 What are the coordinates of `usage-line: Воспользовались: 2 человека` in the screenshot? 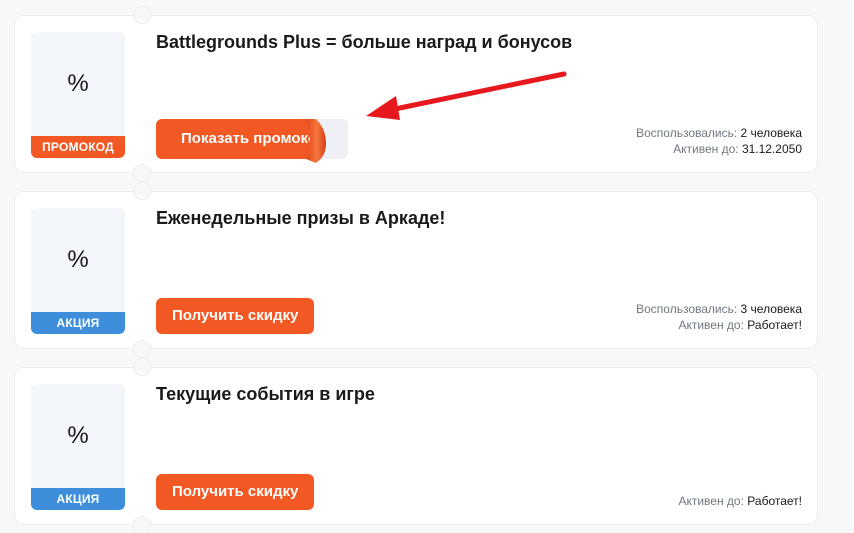 It's located at (719, 133).